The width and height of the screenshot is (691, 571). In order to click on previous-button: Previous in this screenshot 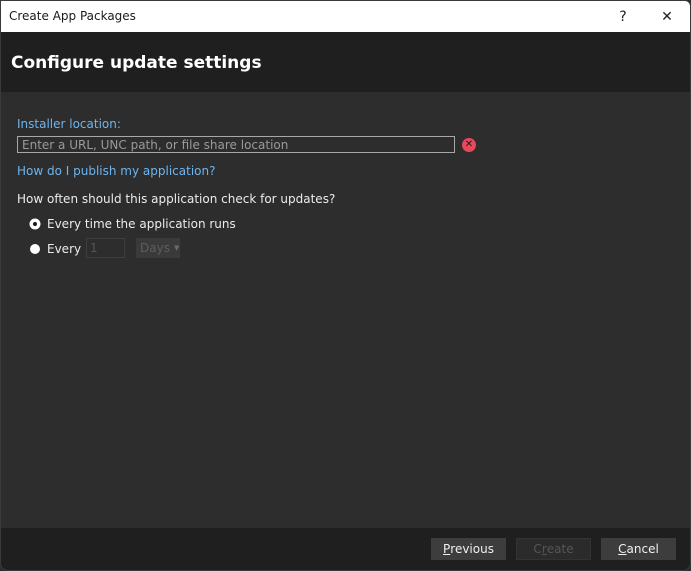, I will do `click(468, 549)`.